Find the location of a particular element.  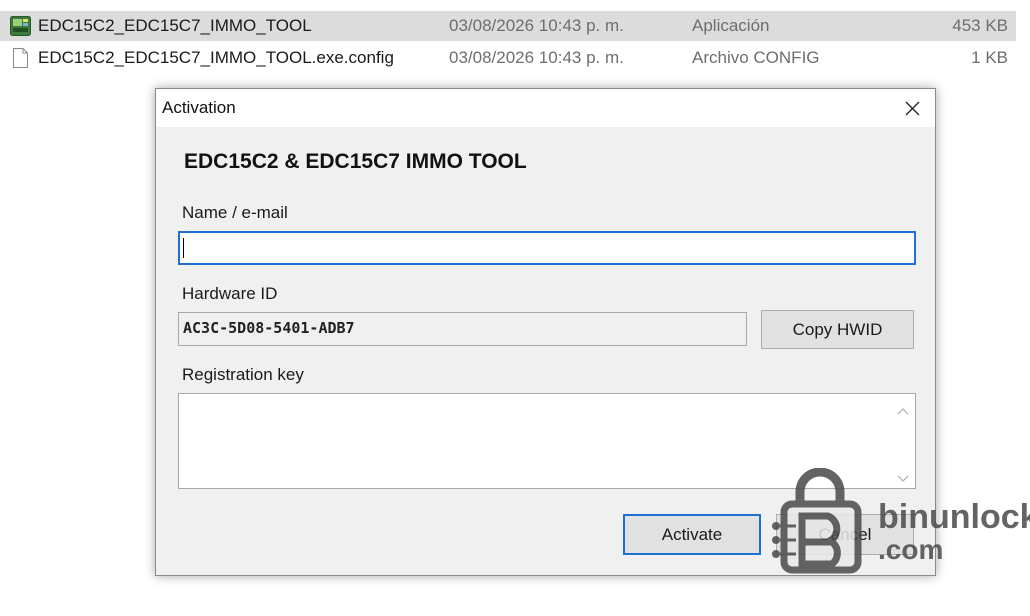

copy-hwid-button: Copy HWID is located at coordinates (837, 329).